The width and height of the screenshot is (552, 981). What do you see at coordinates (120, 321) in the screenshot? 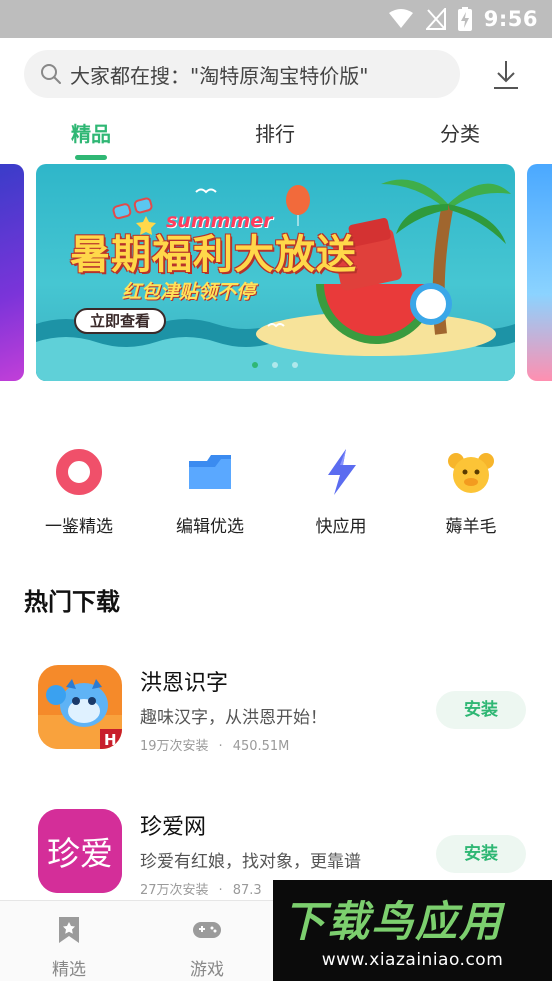
I see `banner-cta-button: 立即查看` at bounding box center [120, 321].